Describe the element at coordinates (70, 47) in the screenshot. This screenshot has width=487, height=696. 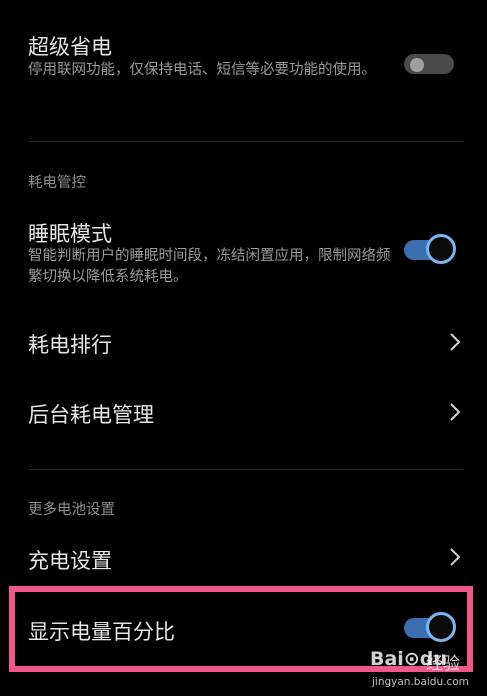
I see `super-saver-title: 超级省电` at that location.